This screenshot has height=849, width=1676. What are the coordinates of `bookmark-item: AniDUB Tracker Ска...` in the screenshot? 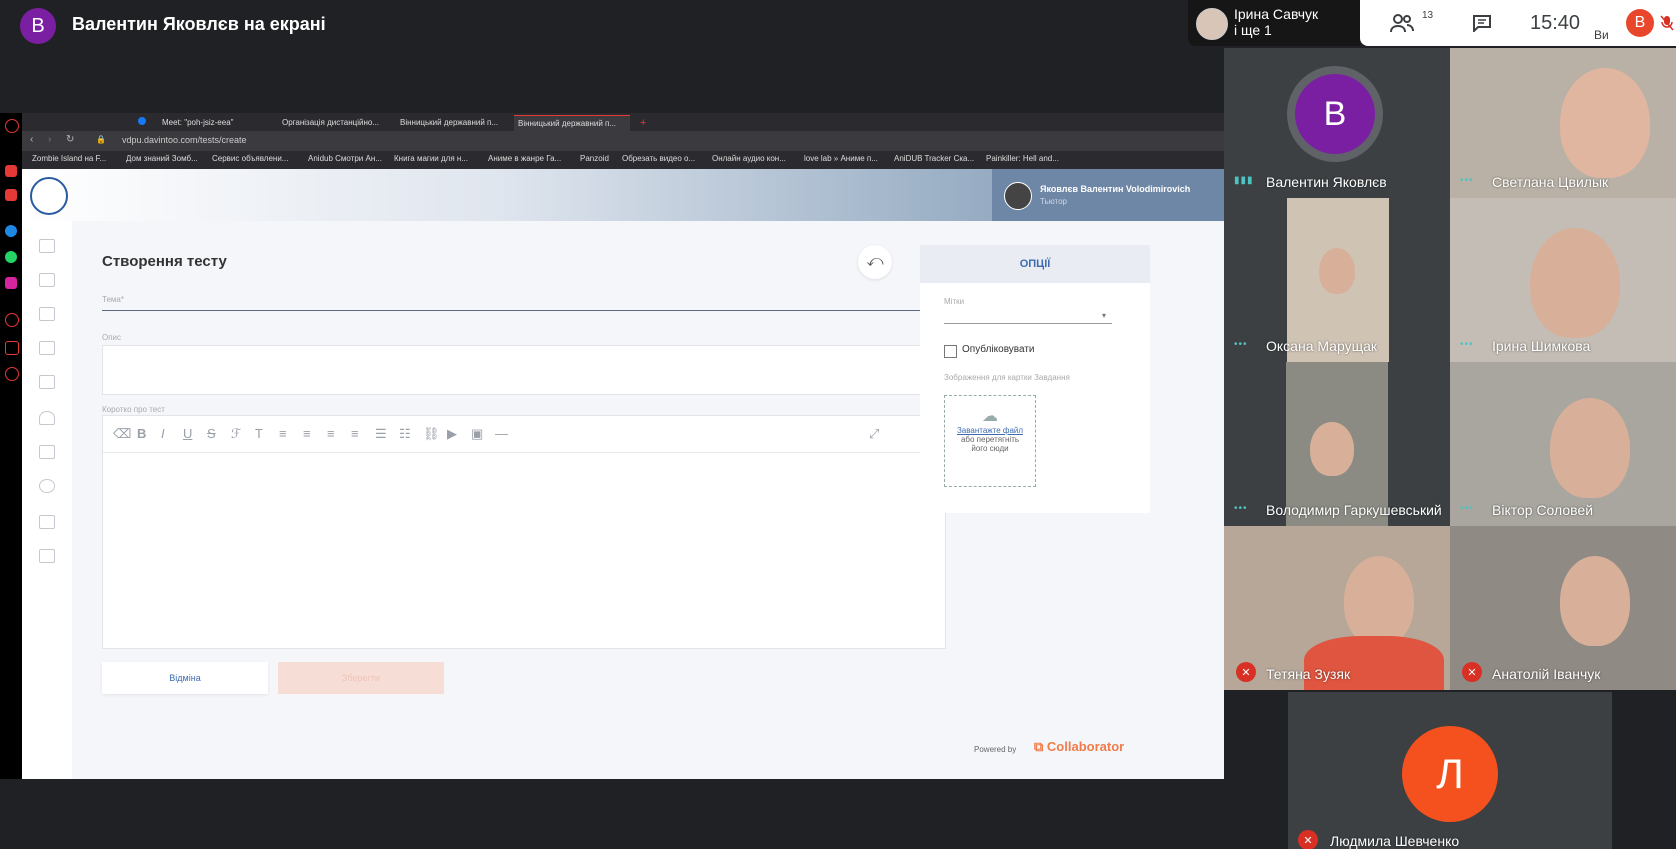 It's located at (934, 158).